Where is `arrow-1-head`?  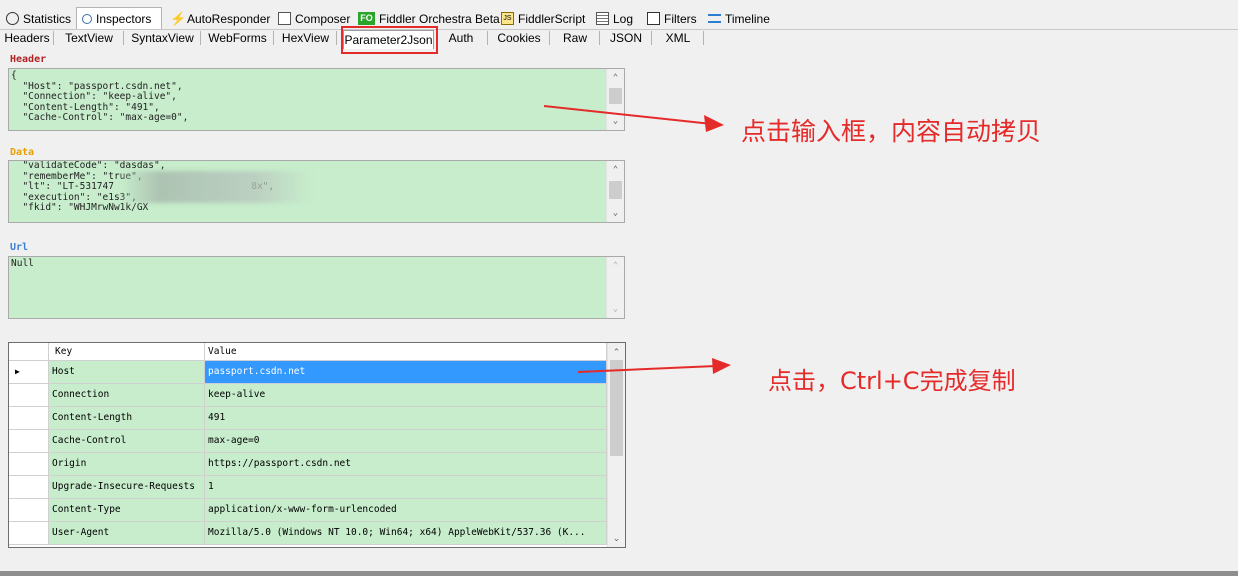
arrow-1-head is located at coordinates (714, 123).